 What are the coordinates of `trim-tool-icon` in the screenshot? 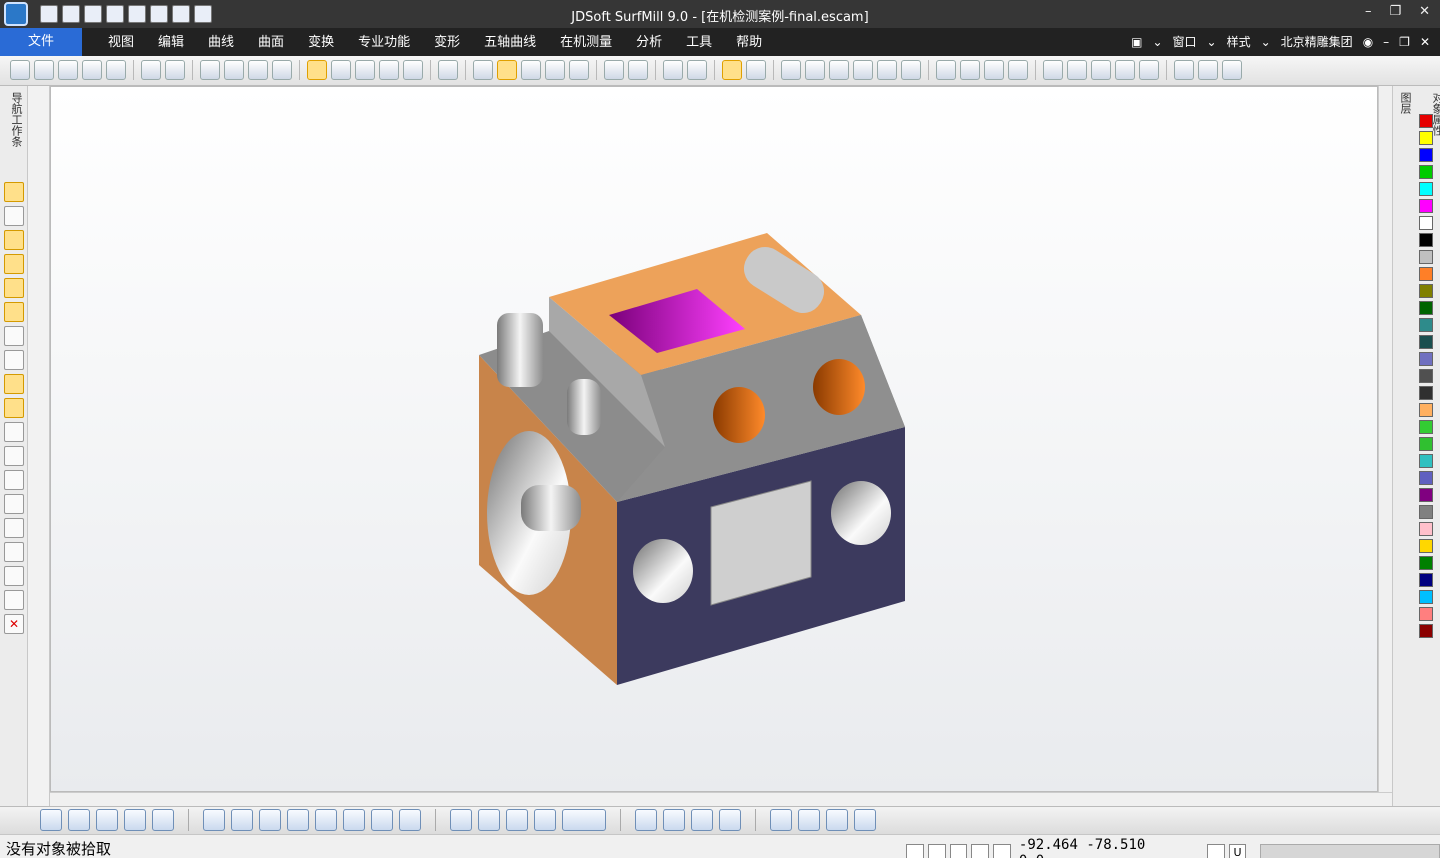 It's located at (14, 216).